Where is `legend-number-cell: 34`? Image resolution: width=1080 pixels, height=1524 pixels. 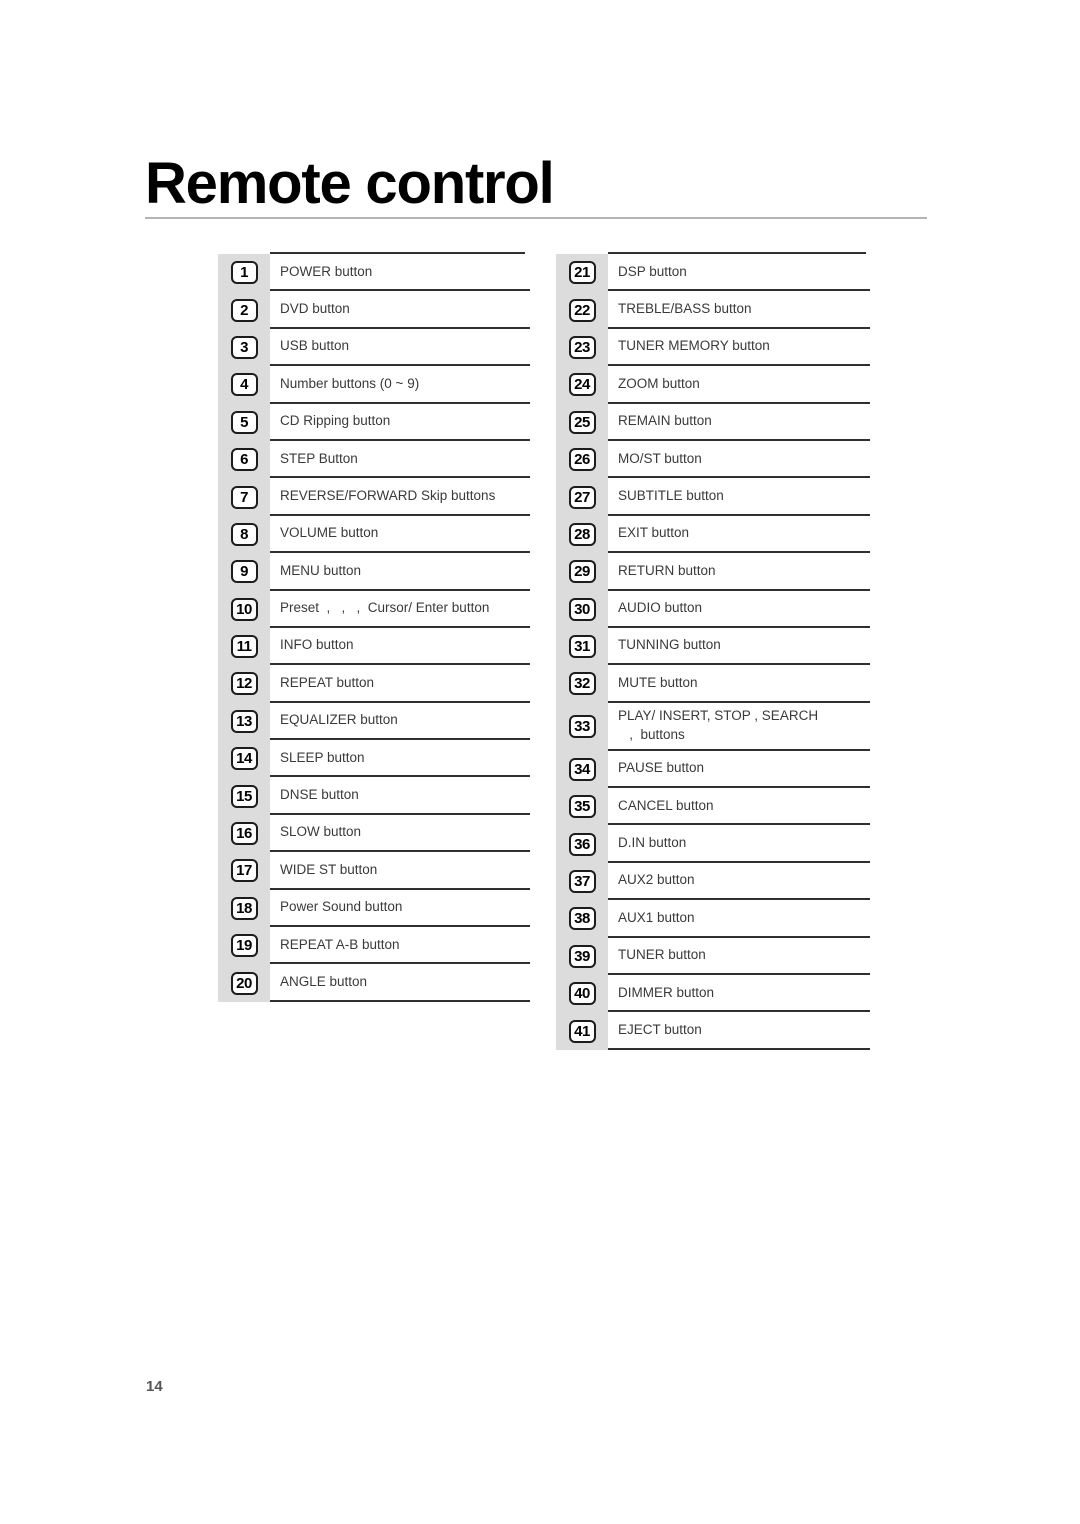 legend-number-cell: 34 is located at coordinates (582, 769).